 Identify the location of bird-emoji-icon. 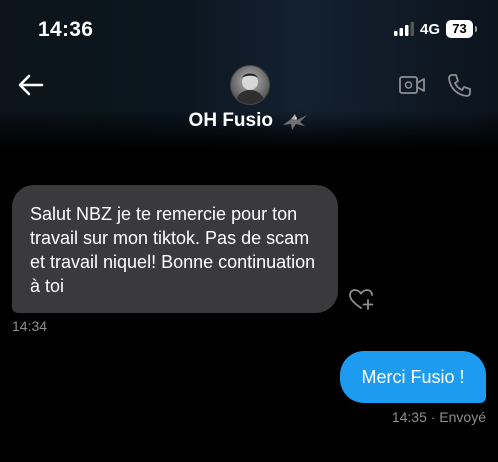
(295, 122).